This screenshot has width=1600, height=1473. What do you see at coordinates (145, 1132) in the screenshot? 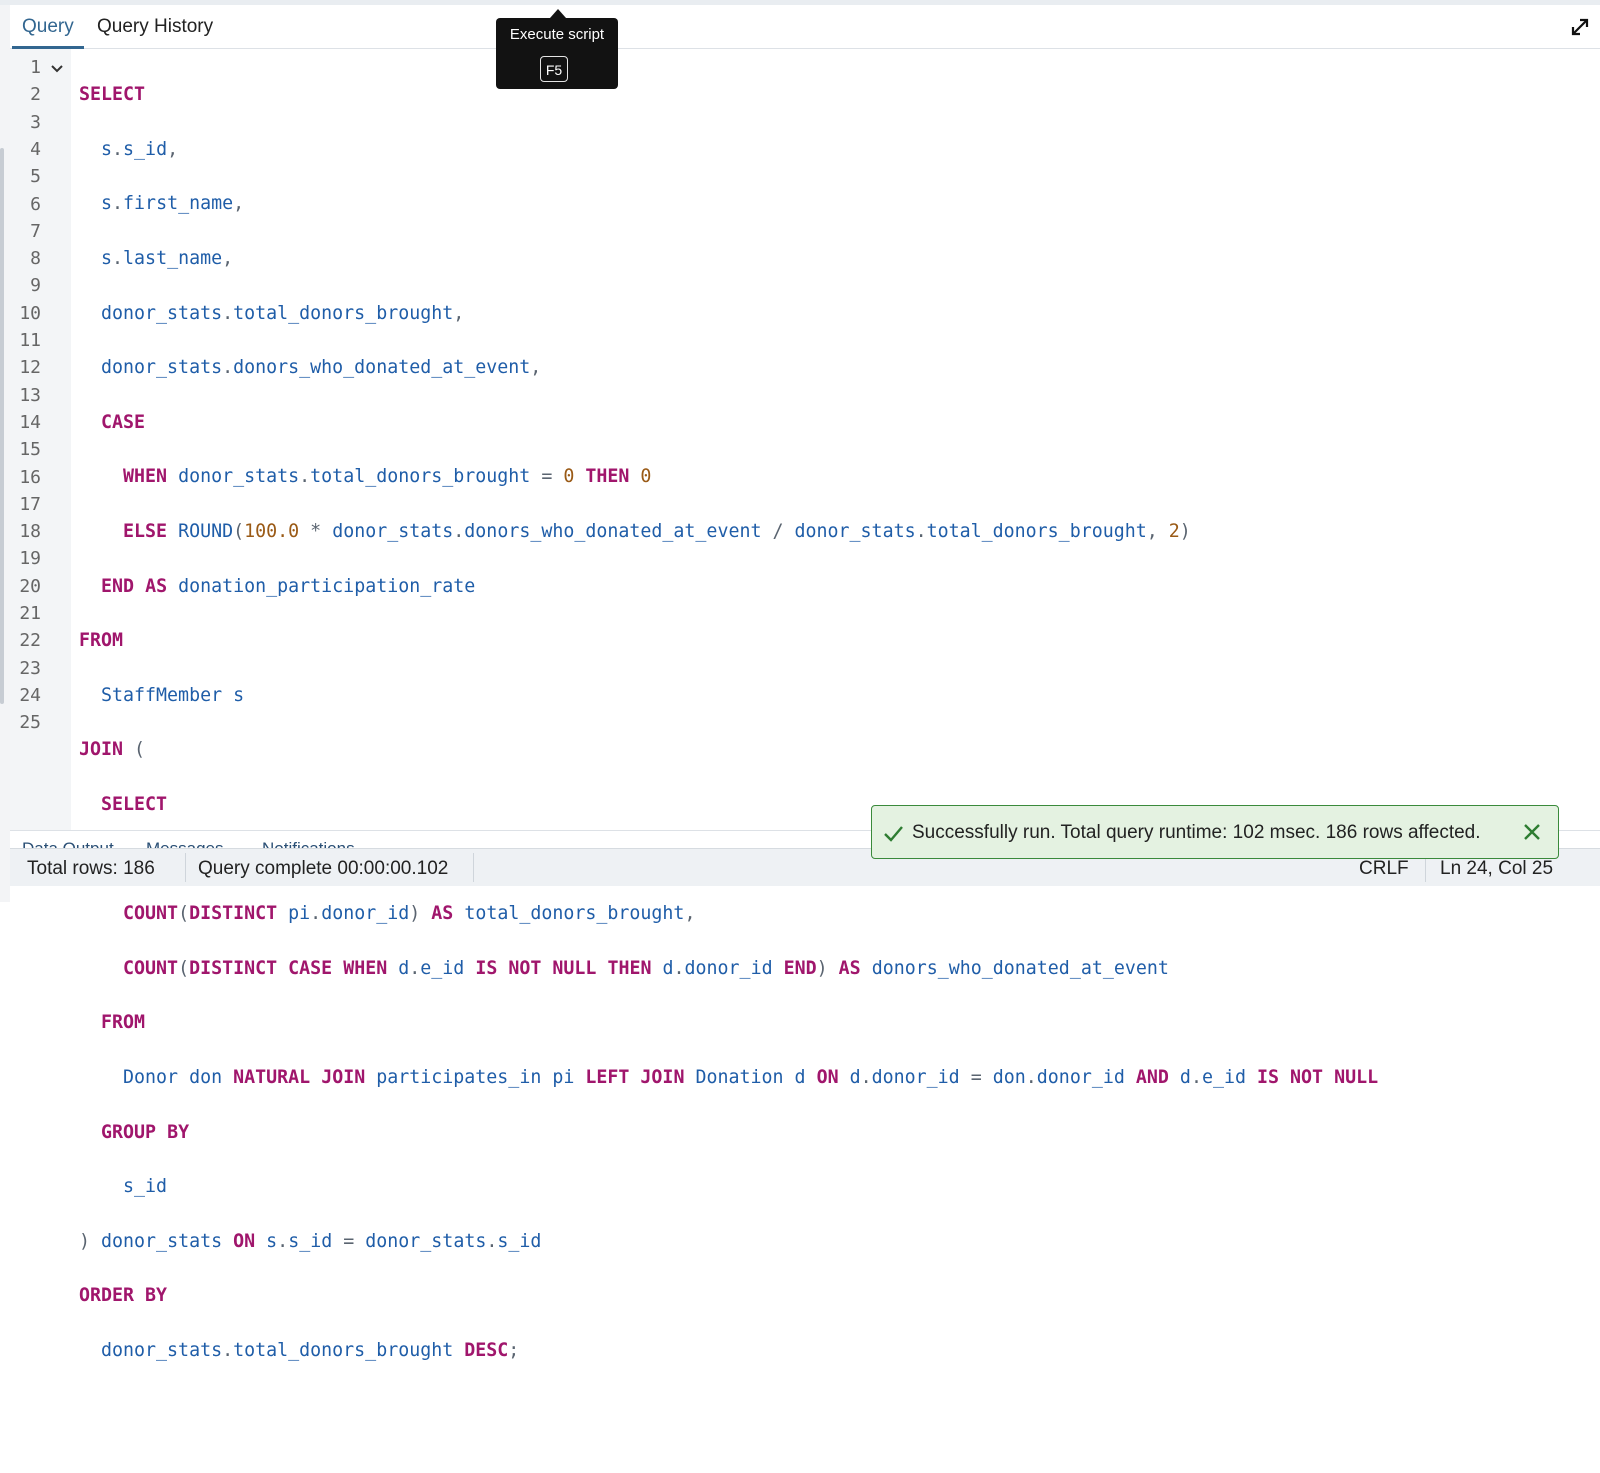
I see `code-line: GROUP BY` at bounding box center [145, 1132].